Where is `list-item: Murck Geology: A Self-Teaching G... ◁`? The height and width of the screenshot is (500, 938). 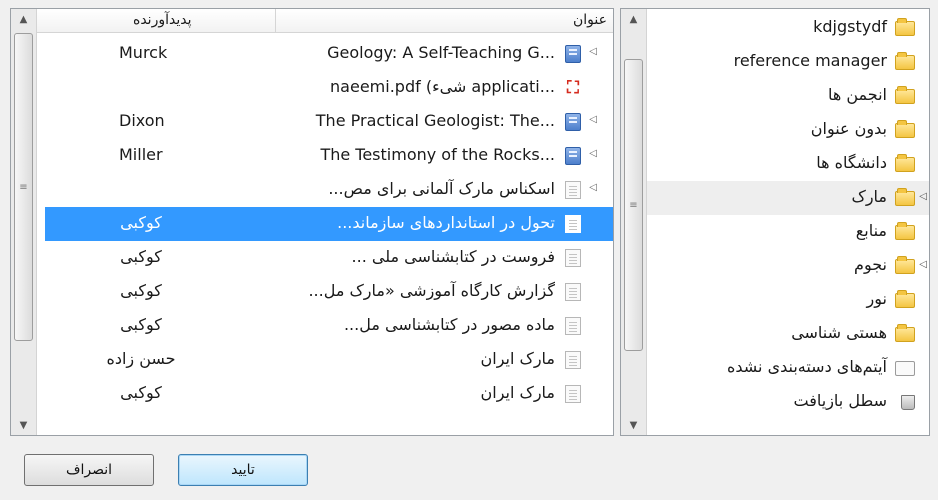
list-item: Murck Geology: A Self-Teaching G... ◁ is located at coordinates (329, 54).